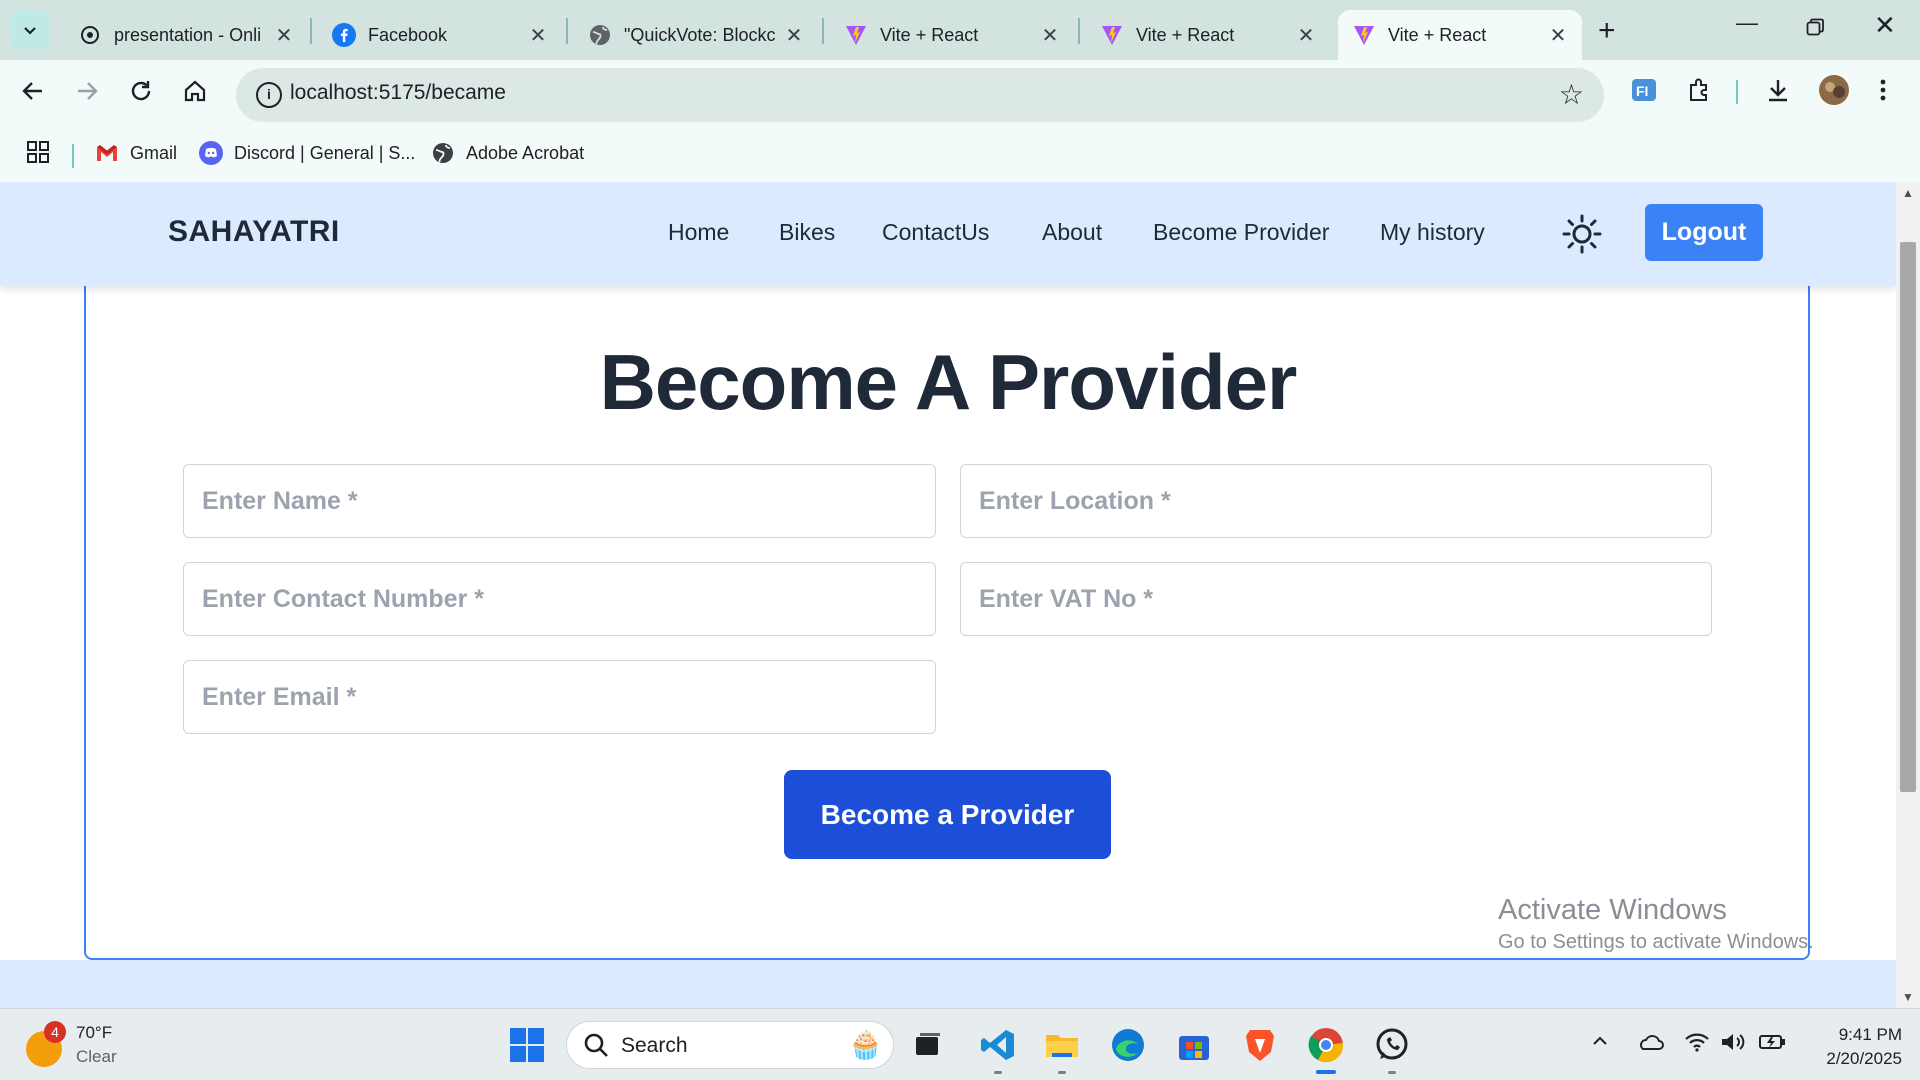  What do you see at coordinates (1883, 92) in the screenshot?
I see `more-menu-icon` at bounding box center [1883, 92].